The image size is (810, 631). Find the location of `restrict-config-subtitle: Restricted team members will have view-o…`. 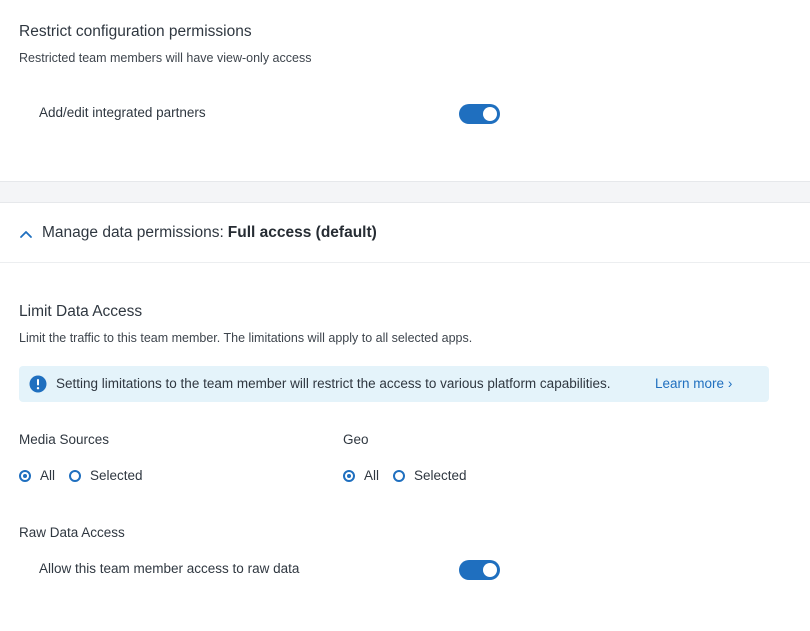

restrict-config-subtitle: Restricted team members will have view-o… is located at coordinates (165, 58).